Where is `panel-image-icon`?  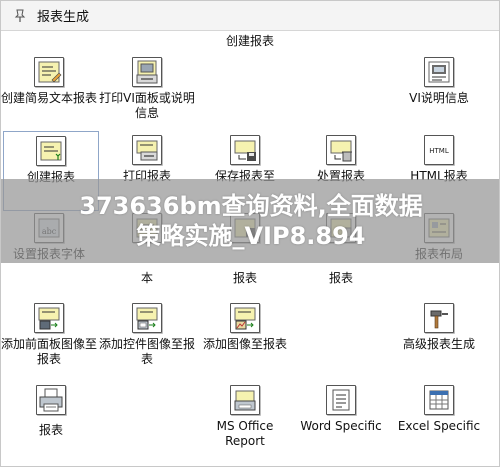
panel-image-icon is located at coordinates (49, 318).